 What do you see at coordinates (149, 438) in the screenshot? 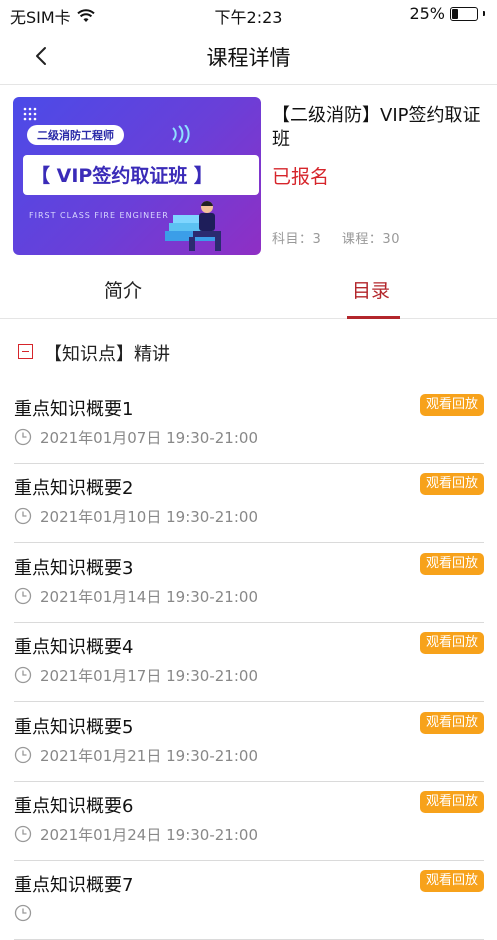
I see `lesson-time: 2021年01月07日 19:30-21:00` at bounding box center [149, 438].